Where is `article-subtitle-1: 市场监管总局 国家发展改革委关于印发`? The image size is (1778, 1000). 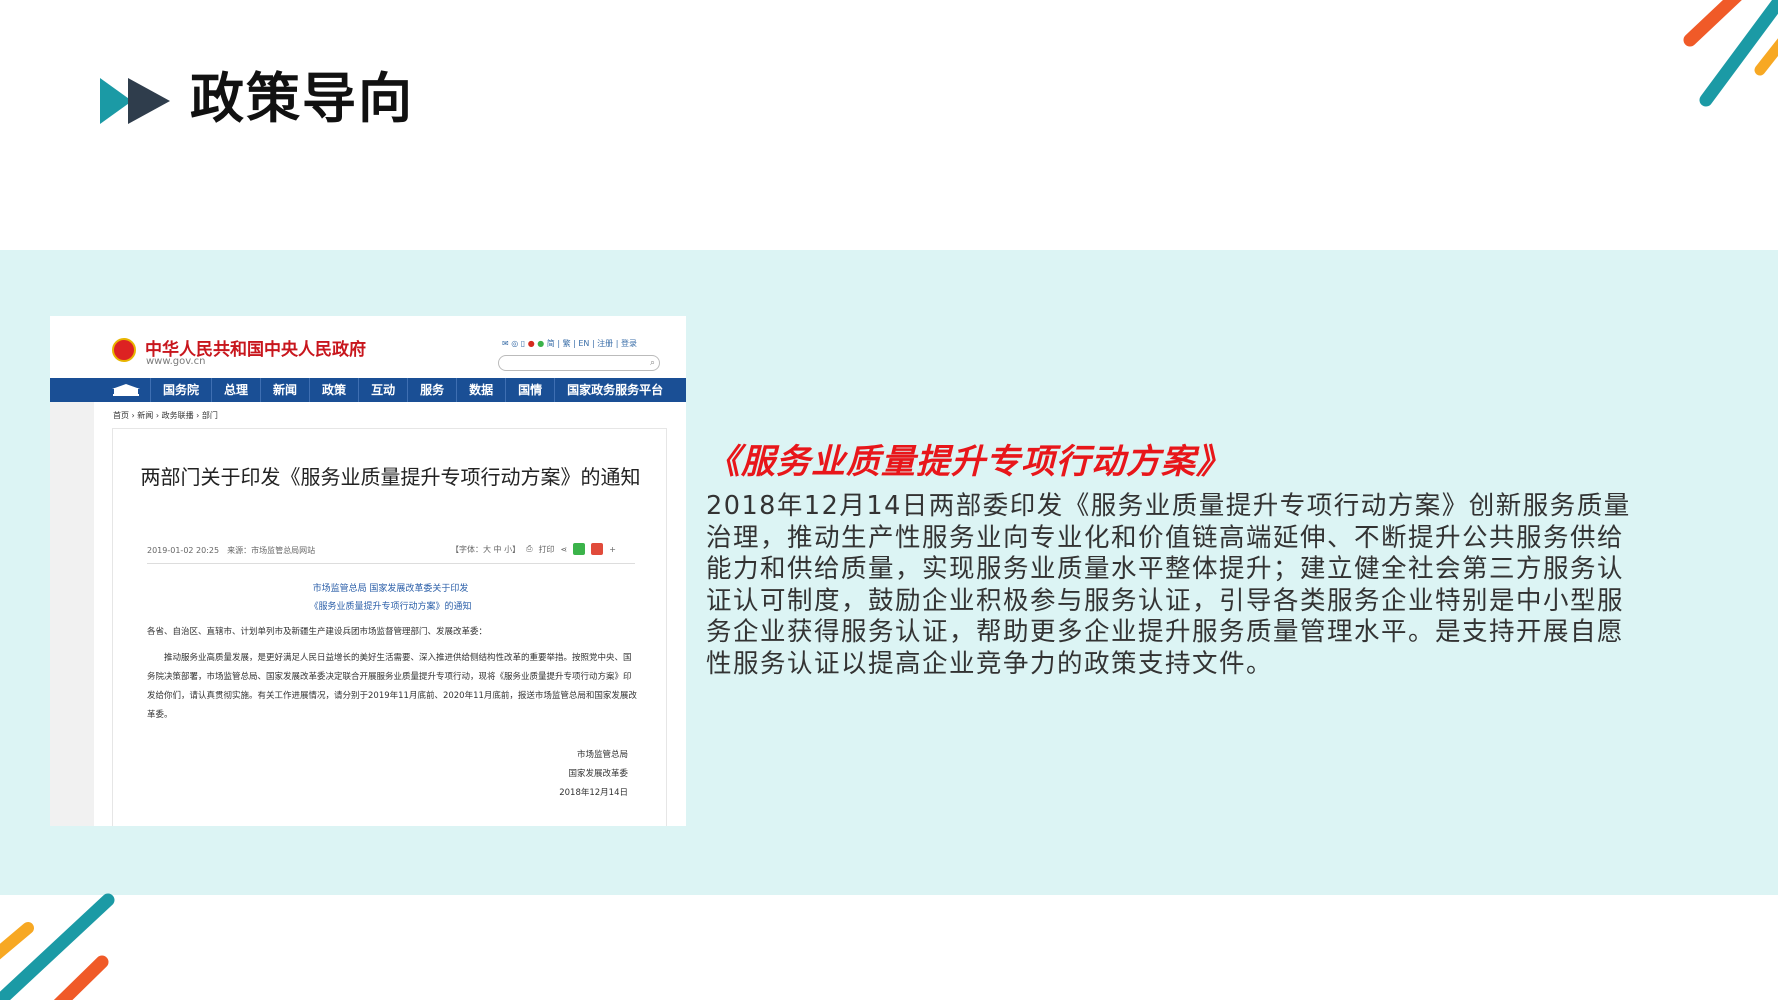 article-subtitle-1: 市场监管总局 国家发展改革委关于印发 is located at coordinates (390, 589).